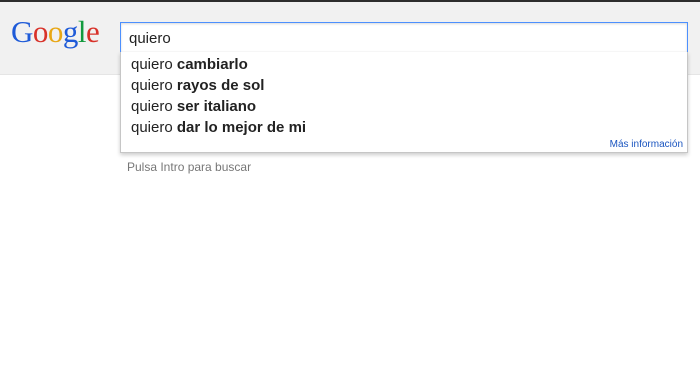 This screenshot has width=700, height=371. What do you see at coordinates (40, 31) in the screenshot?
I see `logo-letter-o1: o` at bounding box center [40, 31].